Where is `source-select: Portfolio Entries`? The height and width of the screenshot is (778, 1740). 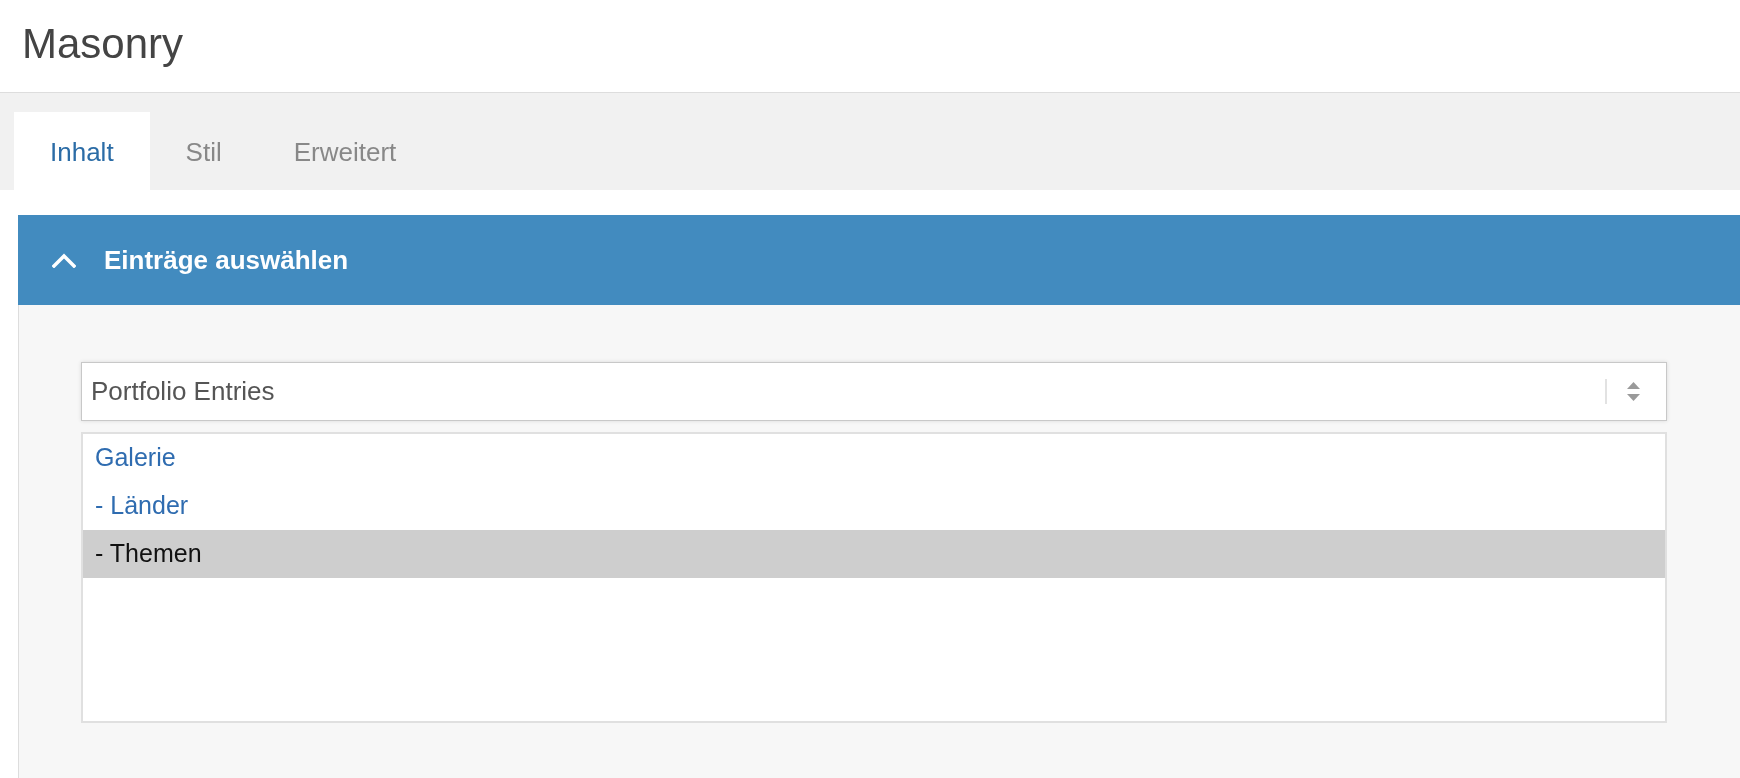
source-select: Portfolio Entries is located at coordinates (874, 391).